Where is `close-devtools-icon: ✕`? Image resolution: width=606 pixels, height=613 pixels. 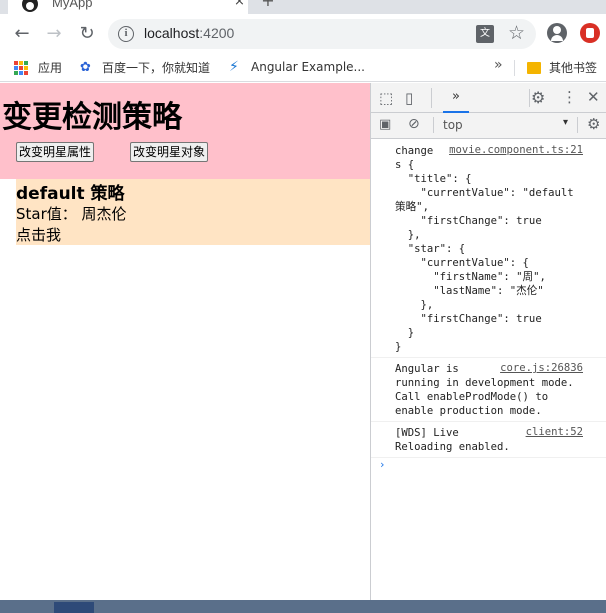
close-devtools-icon: ✕ is located at coordinates (593, 97).